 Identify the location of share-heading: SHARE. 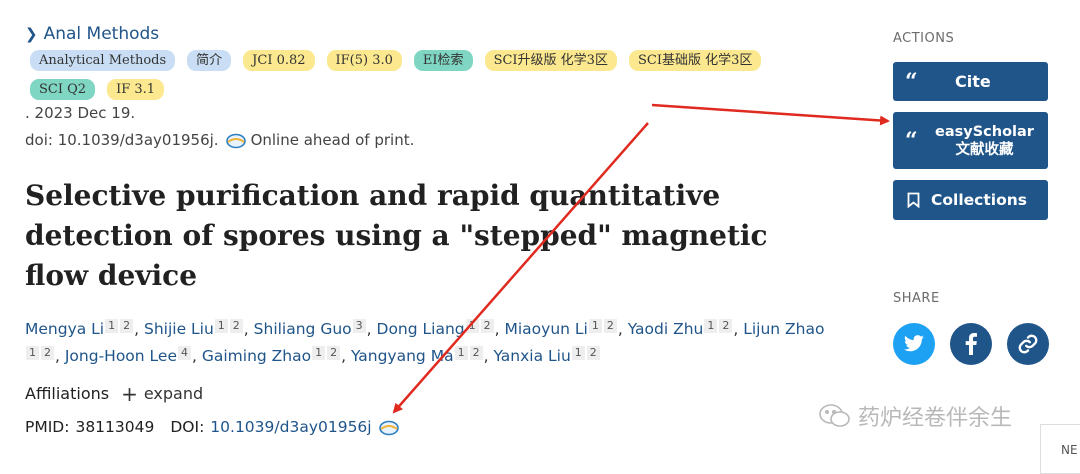
(916, 298).